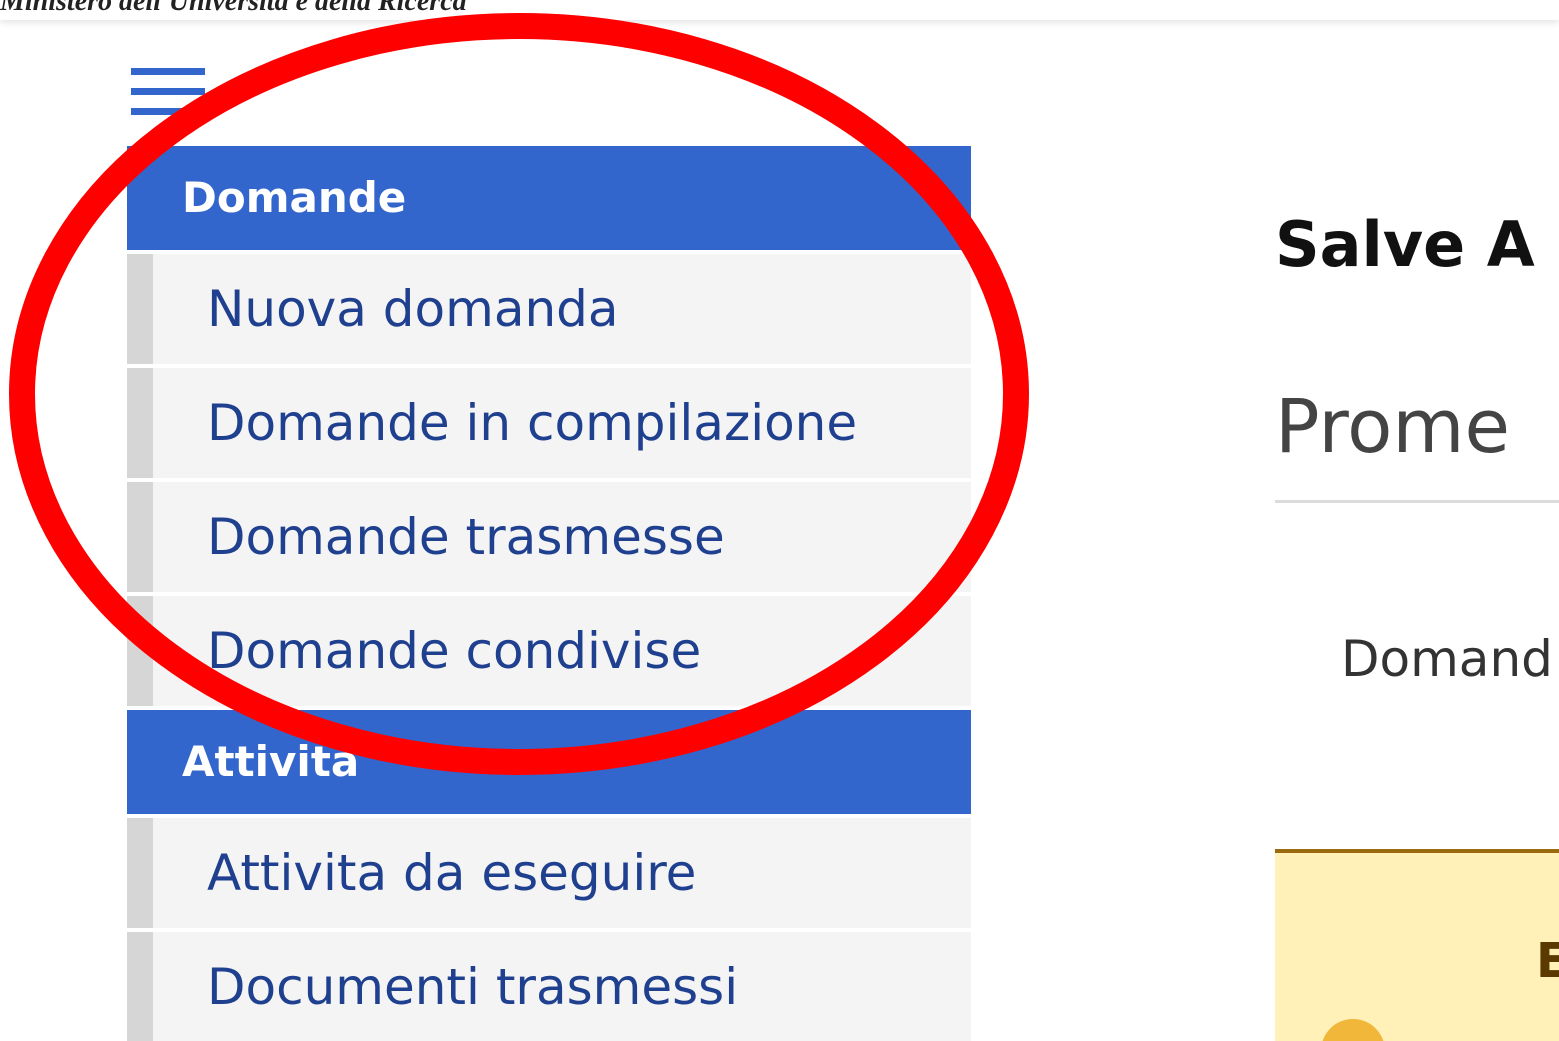 Image resolution: width=1559 pixels, height=1041 pixels. Describe the element at coordinates (1417, 945) in the screenshot. I see `alert-box: E` at that location.